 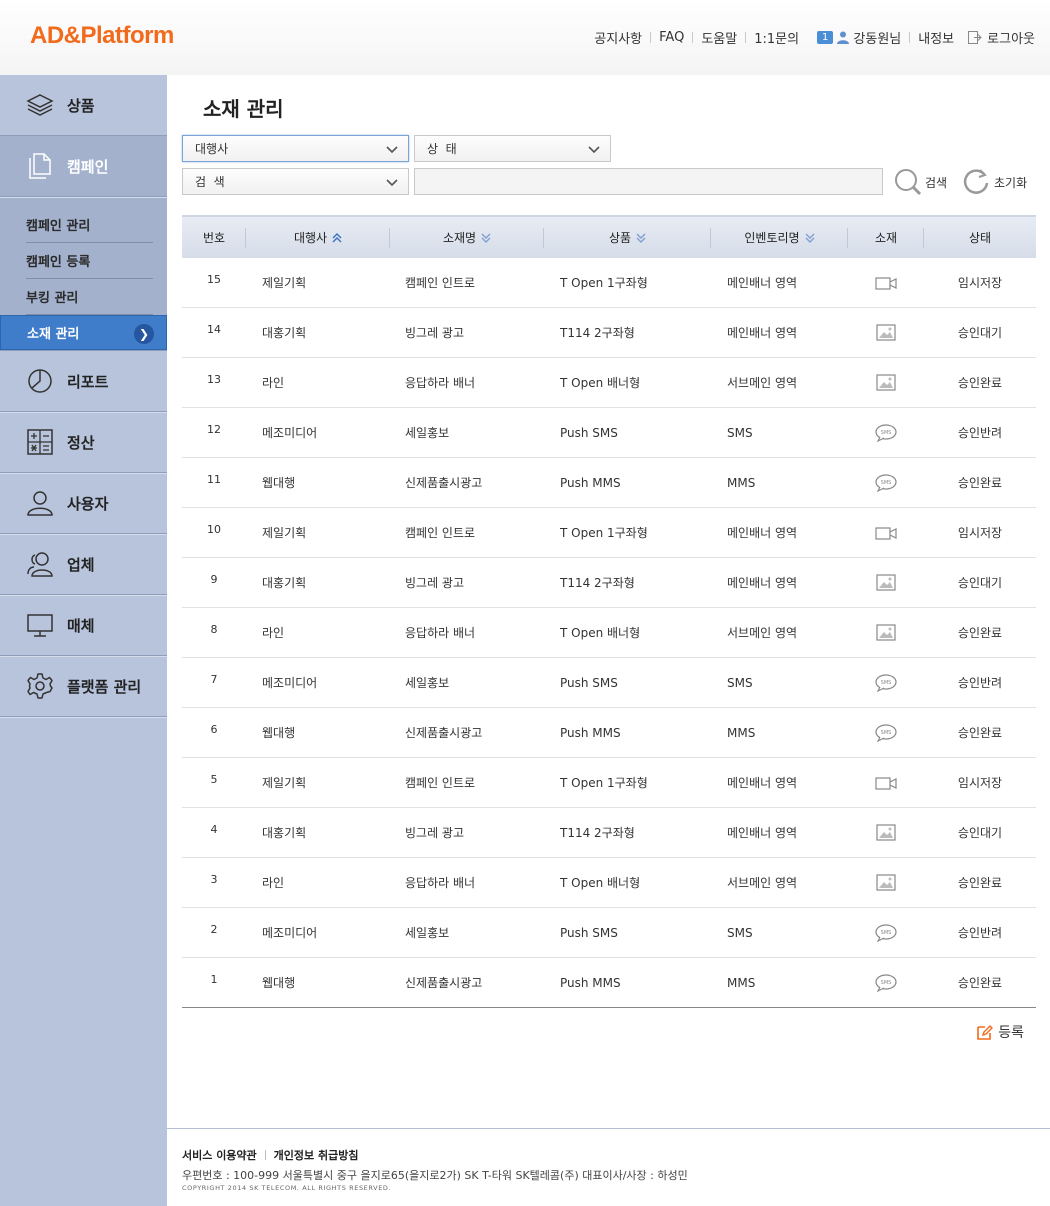 I want to click on table-row: 8 라인 응답하라 배너 T Open 배너형 서브메인 영역 승인완료, so click(x=609, y=633).